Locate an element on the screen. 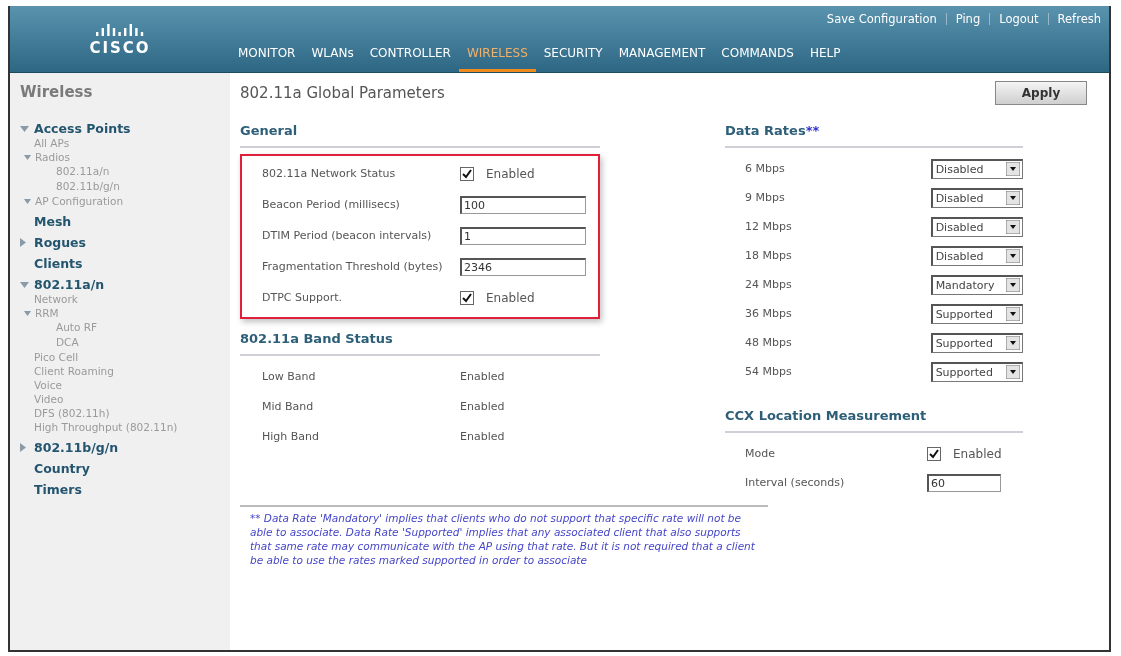 This screenshot has width=1121, height=656. nav-tab: CONTROLLER is located at coordinates (410, 56).